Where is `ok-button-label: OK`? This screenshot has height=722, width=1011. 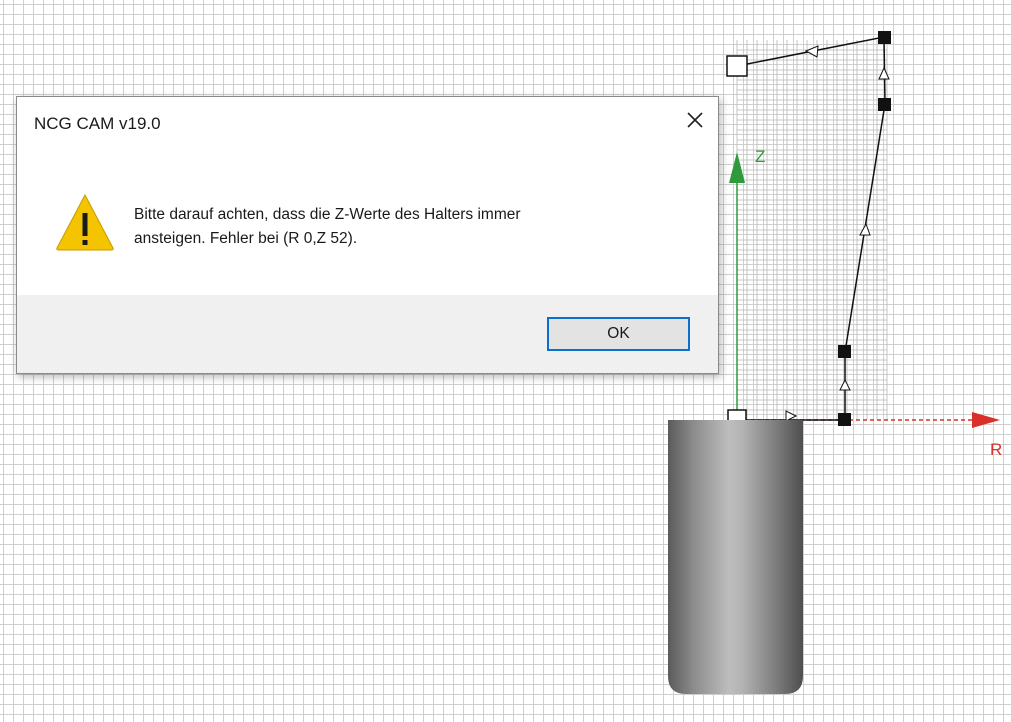 ok-button-label: OK is located at coordinates (618, 333).